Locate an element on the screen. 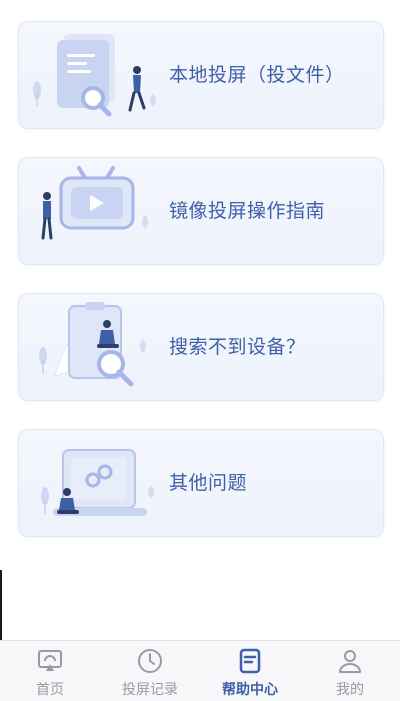 This screenshot has height=701, width=400. tab-help-center-label: 帮助中心 is located at coordinates (250, 690).